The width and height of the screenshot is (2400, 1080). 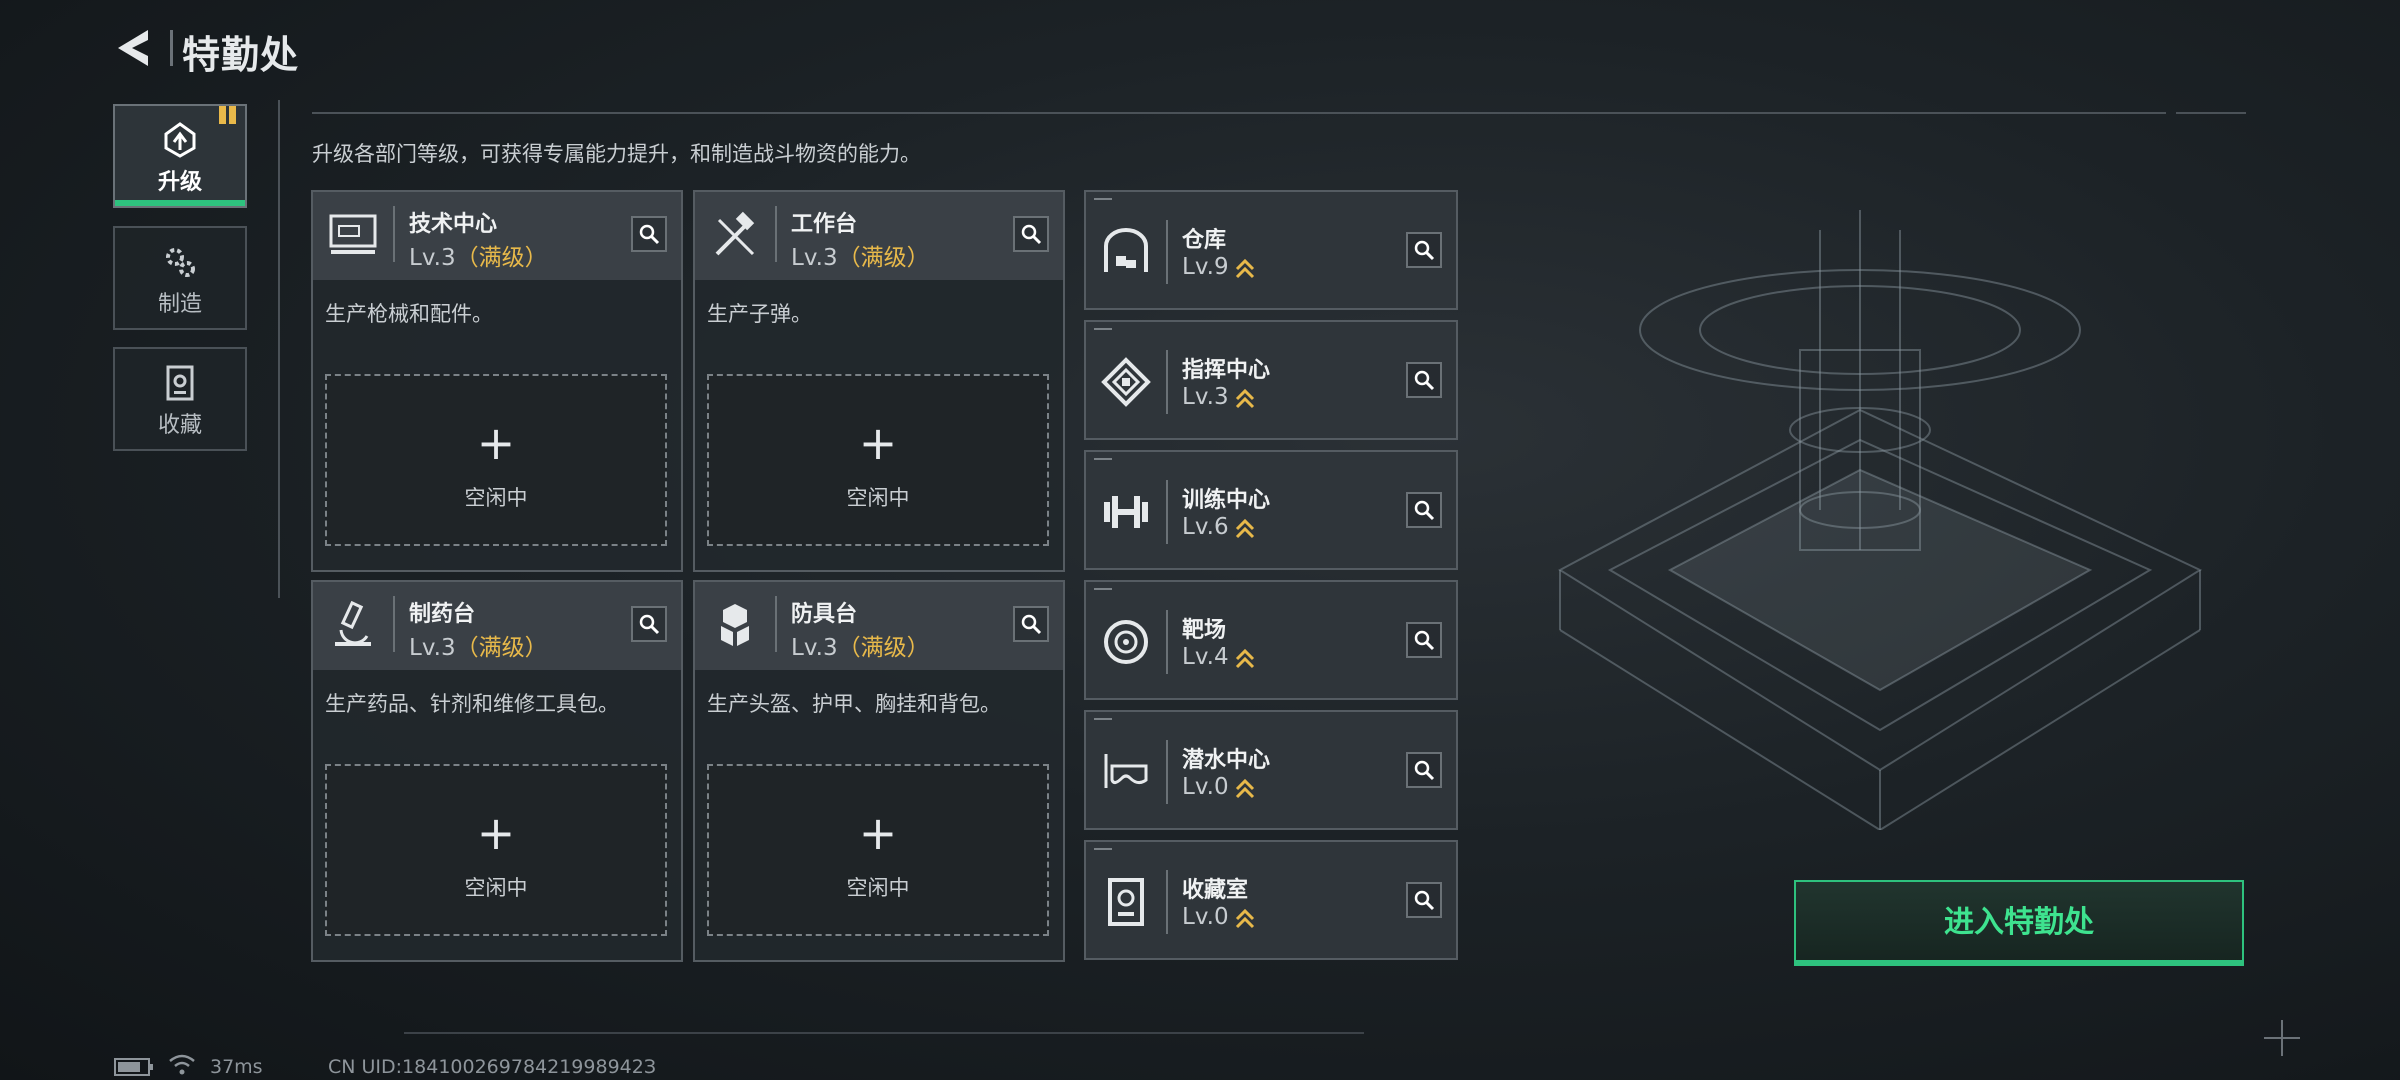 I want to click on nav-upgrade: 升级, so click(x=180, y=156).